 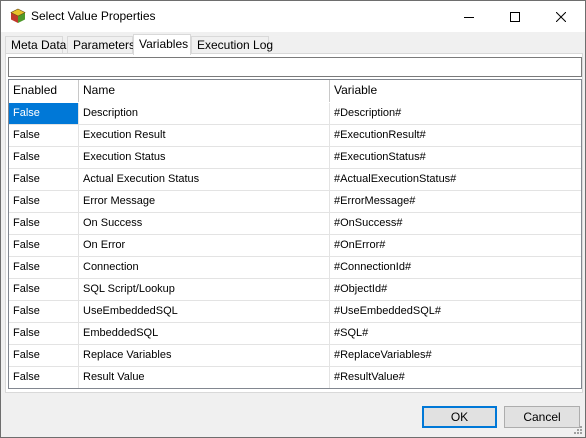 What do you see at coordinates (455, 245) in the screenshot?
I see `variable-cell: #OnError#` at bounding box center [455, 245].